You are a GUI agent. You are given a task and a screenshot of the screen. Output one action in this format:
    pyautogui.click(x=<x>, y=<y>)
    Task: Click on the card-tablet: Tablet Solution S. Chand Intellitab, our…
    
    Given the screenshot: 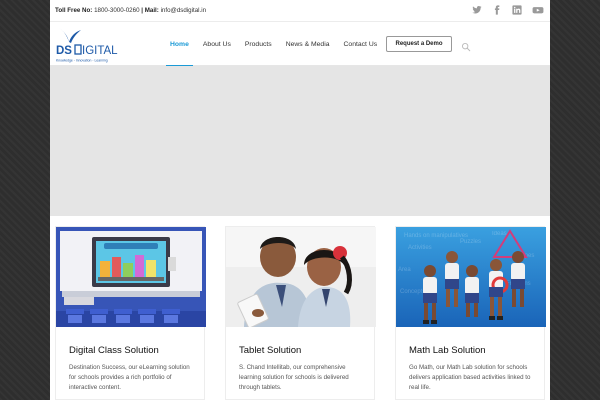 What is the action you would take?
    pyautogui.click(x=300, y=313)
    